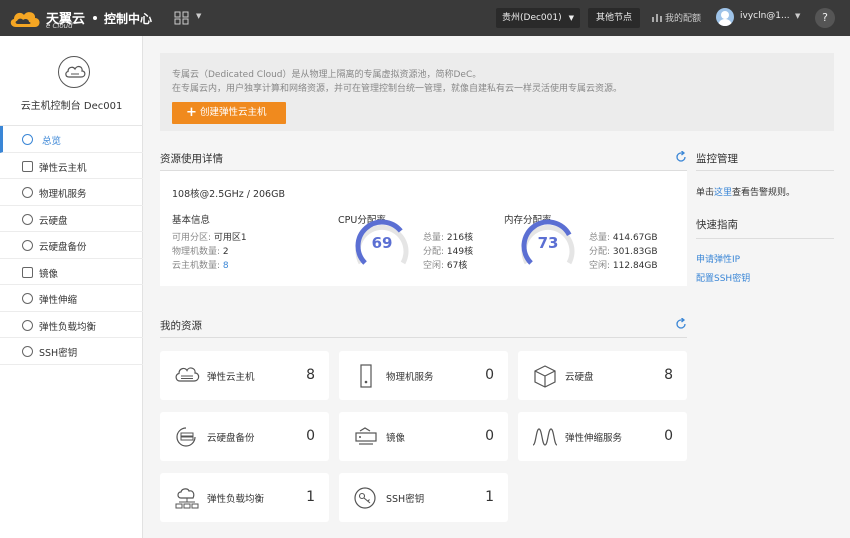 This screenshot has width=850, height=538. I want to click on sidebar-header: 云主机控制台 Dec001, so click(71, 81).